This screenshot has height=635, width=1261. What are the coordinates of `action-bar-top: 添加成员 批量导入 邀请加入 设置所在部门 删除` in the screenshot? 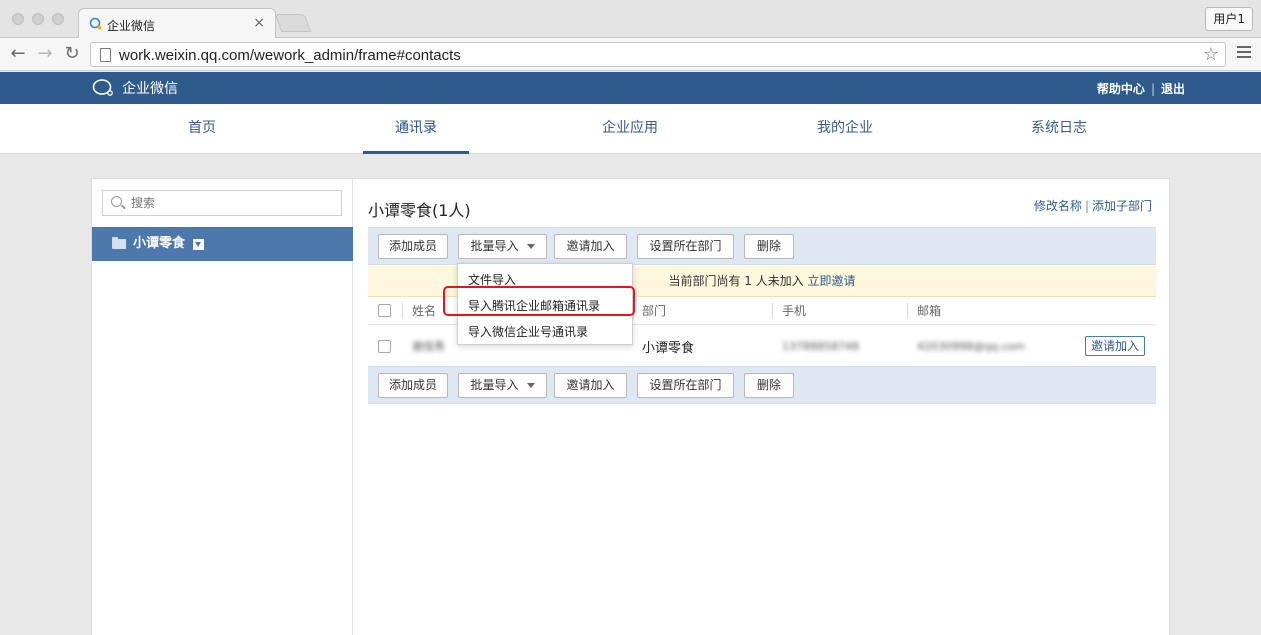 It's located at (762, 246).